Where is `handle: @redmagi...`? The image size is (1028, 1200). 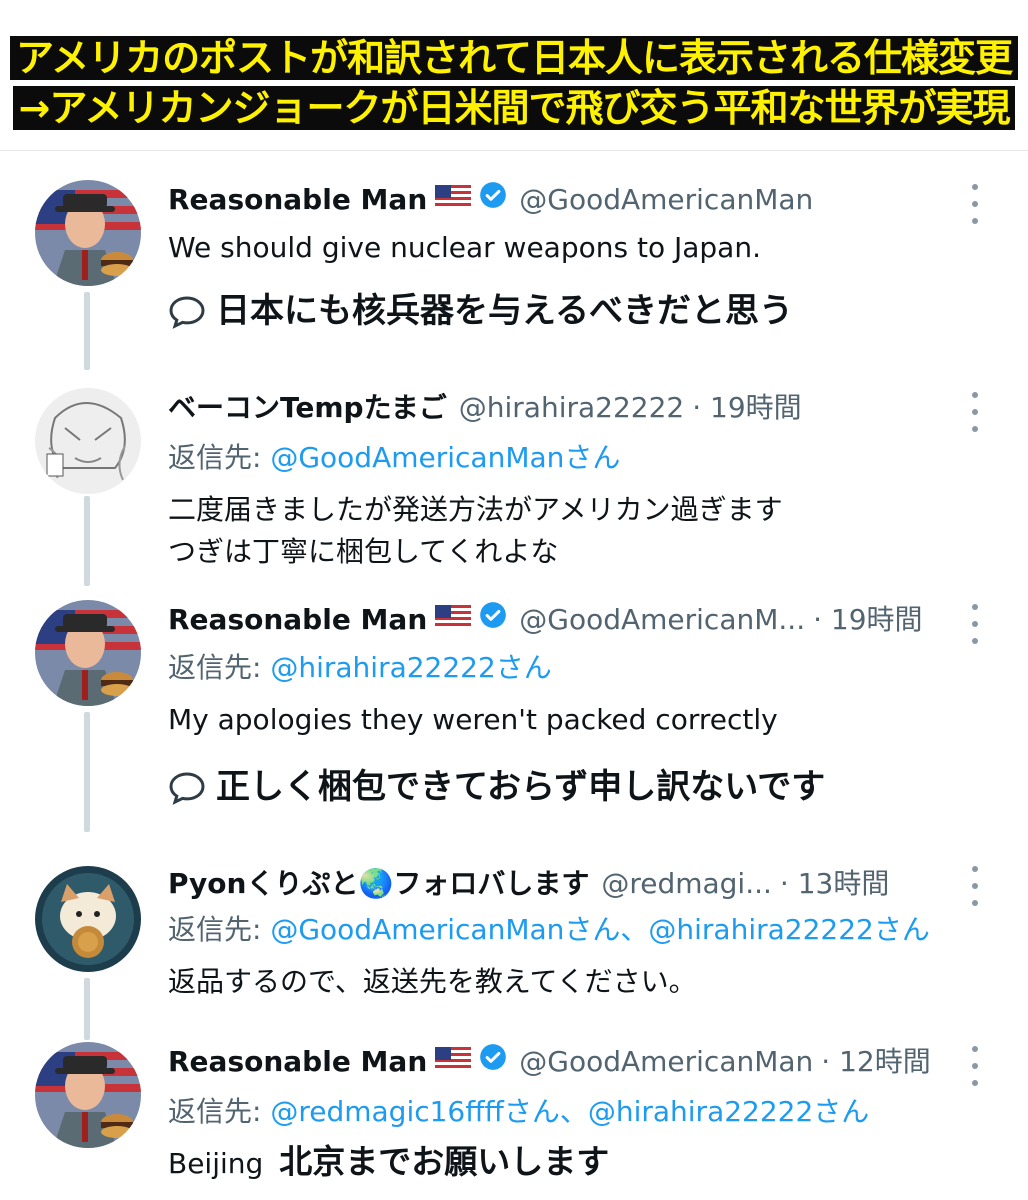
handle: @redmagi... is located at coordinates (686, 884).